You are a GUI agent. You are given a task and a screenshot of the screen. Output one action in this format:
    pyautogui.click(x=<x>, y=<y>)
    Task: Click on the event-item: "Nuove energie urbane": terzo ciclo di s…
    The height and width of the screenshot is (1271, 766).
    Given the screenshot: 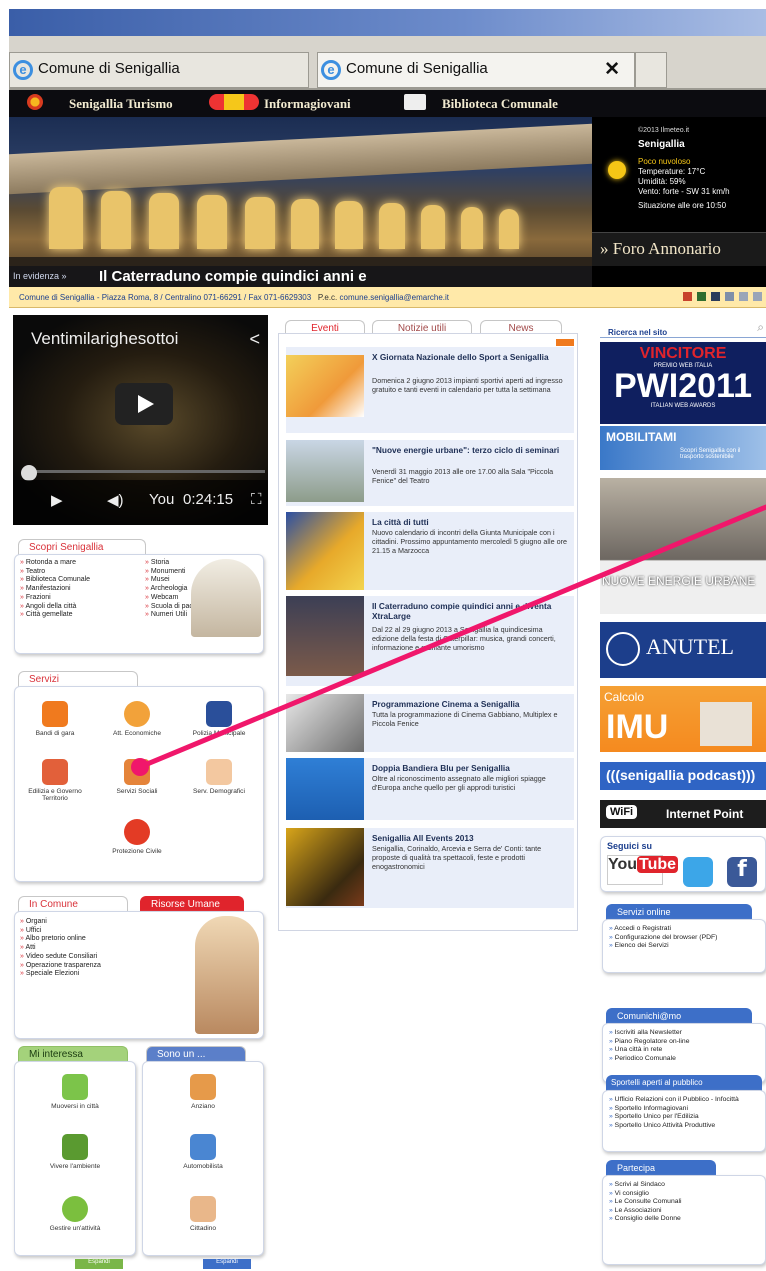 What is the action you would take?
    pyautogui.click(x=430, y=473)
    